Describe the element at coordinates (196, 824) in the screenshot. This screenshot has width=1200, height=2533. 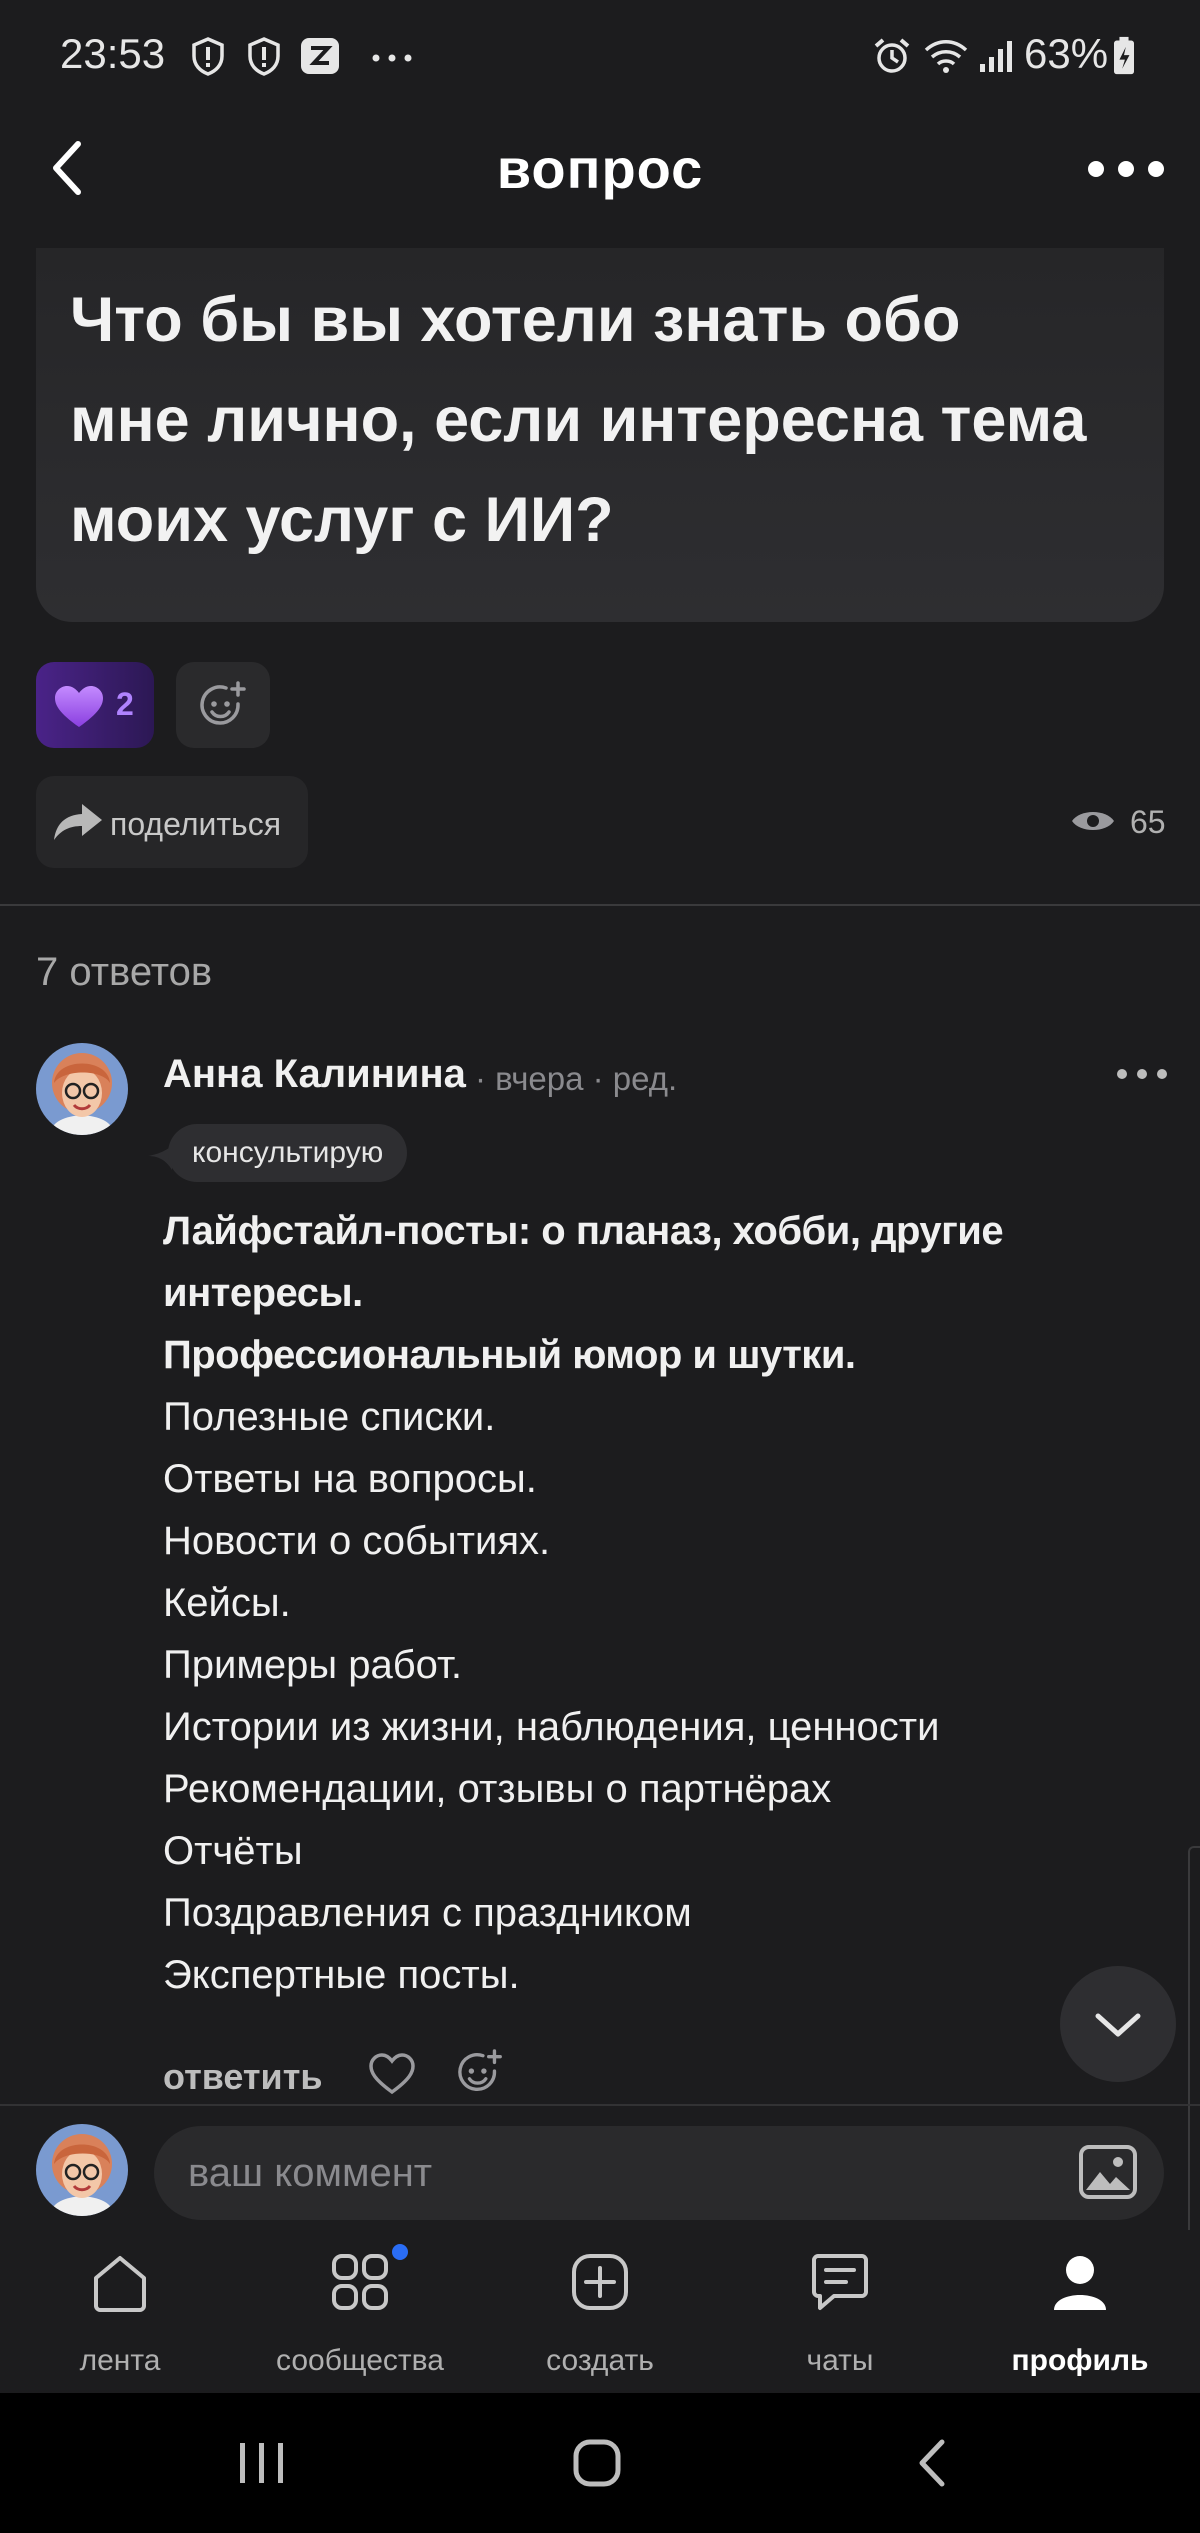
I see `share-label: поделиться` at that location.